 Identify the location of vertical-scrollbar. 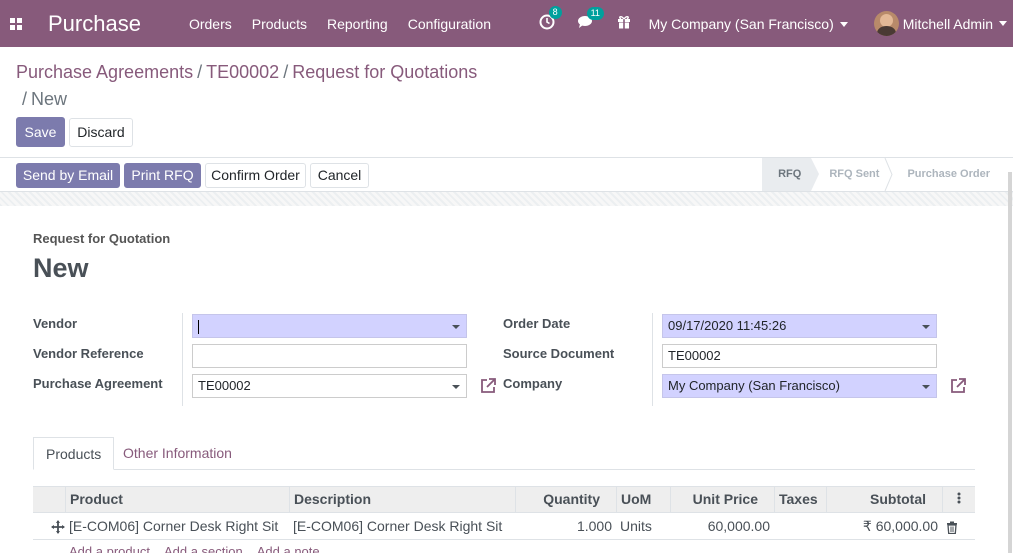
(1010, 362).